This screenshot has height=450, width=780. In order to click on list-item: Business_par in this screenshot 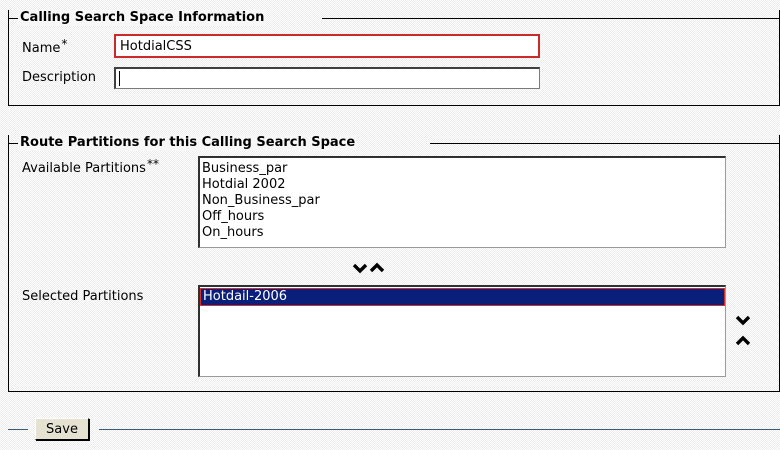, I will do `click(462, 169)`.